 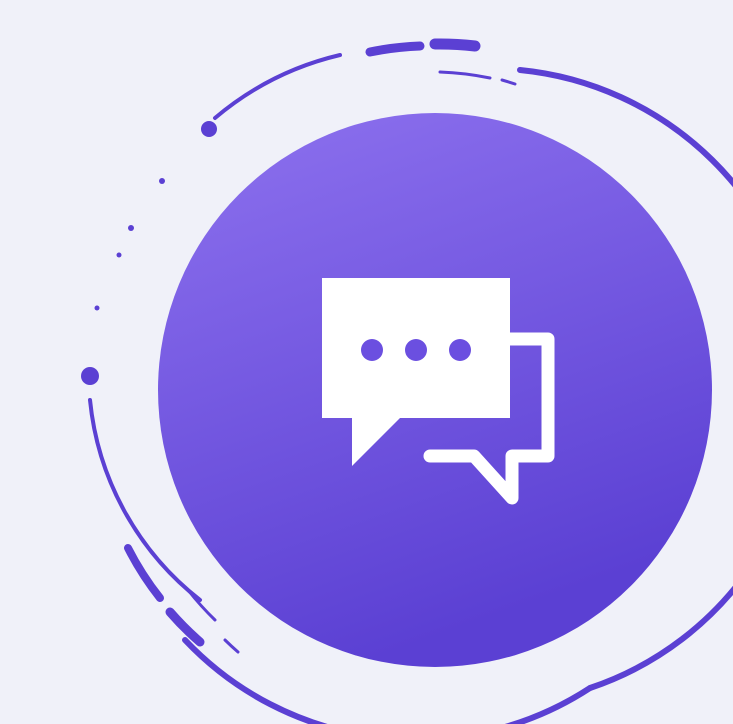 I want to click on ring-arc-top-left, so click(x=277, y=86).